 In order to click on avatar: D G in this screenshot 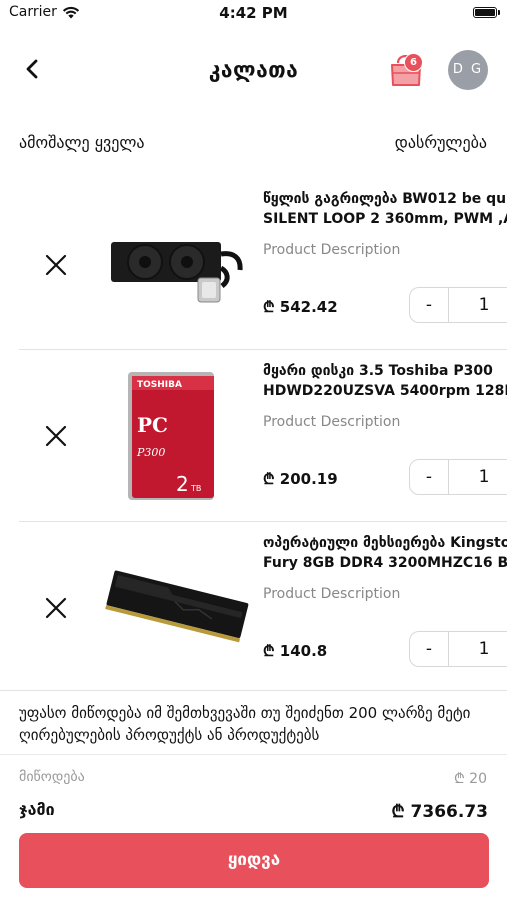, I will do `click(468, 70)`.